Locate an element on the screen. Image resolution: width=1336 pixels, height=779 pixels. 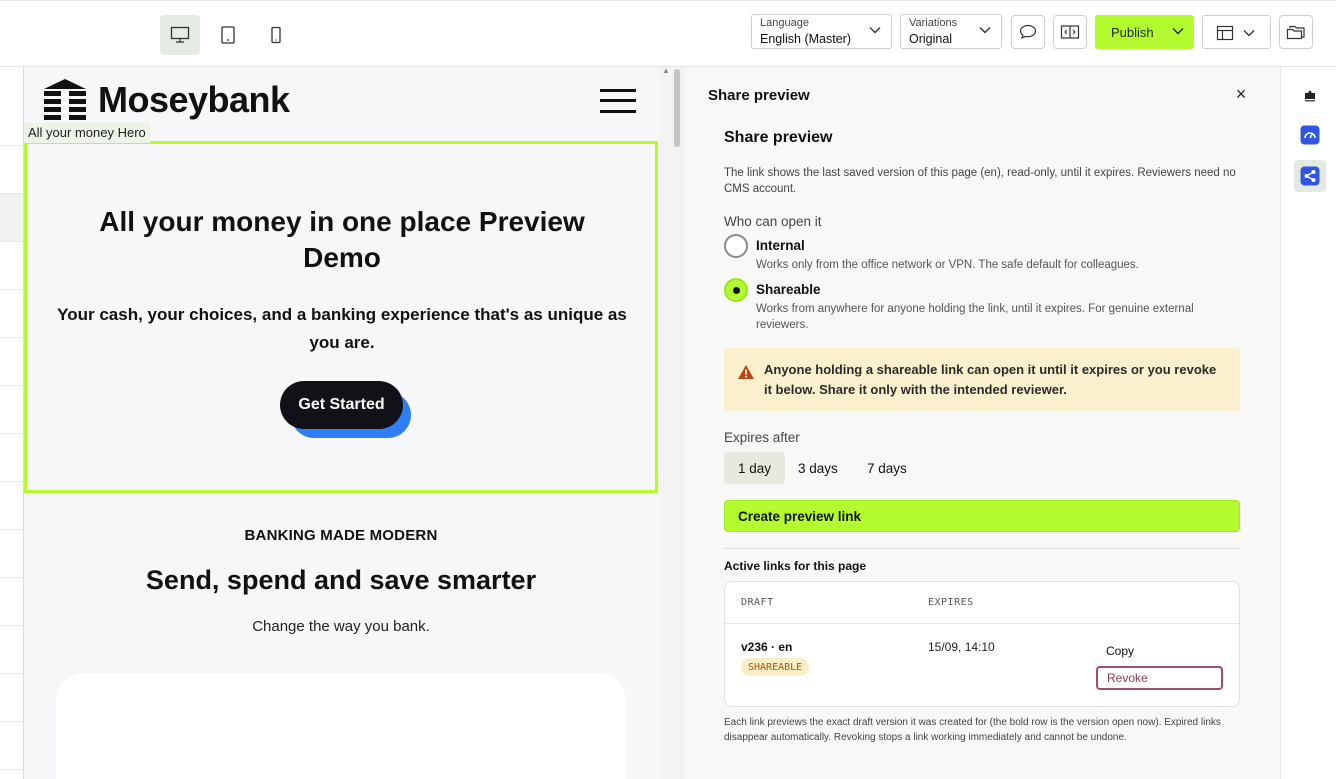
tablet-view-button is located at coordinates (228, 35).